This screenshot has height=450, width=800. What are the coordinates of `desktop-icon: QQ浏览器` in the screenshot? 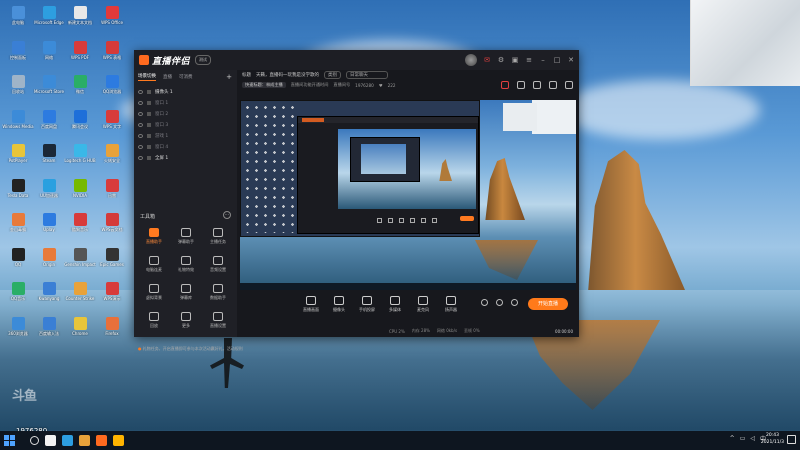 It's located at (112, 89).